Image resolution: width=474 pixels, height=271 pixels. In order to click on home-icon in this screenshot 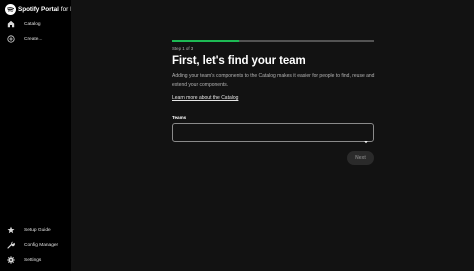, I will do `click(11, 24)`.